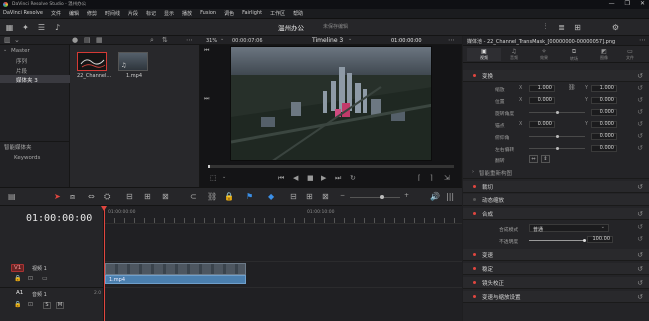 This screenshot has height=321, width=649. Describe the element at coordinates (92, 61) in the screenshot. I see `clip-thumbnail` at that location.